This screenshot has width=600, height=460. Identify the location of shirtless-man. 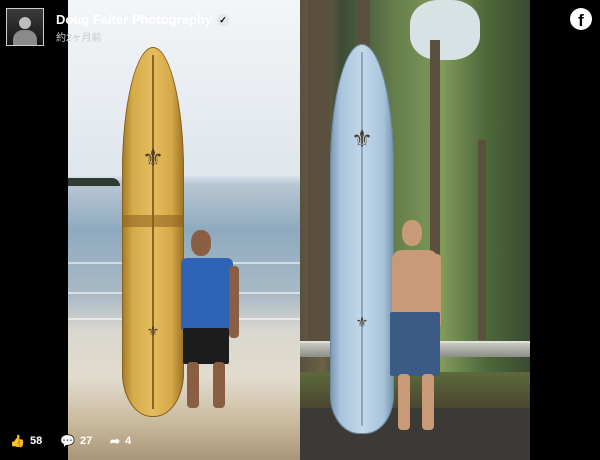
(419, 327).